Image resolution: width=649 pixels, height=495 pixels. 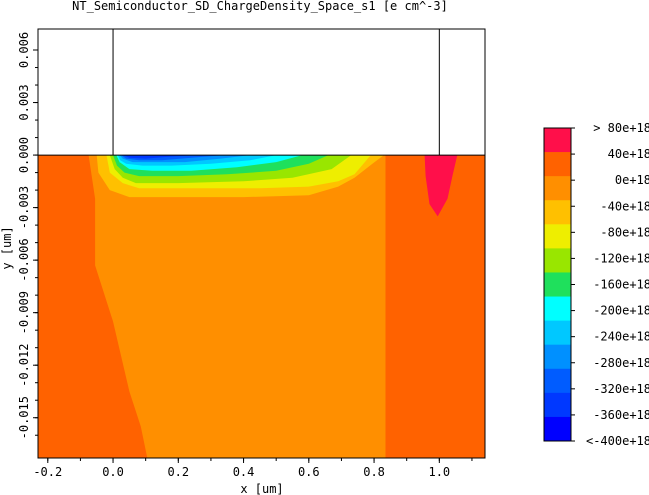 What do you see at coordinates (621, 128) in the screenshot?
I see `colorbar-label: > 80e+18` at bounding box center [621, 128].